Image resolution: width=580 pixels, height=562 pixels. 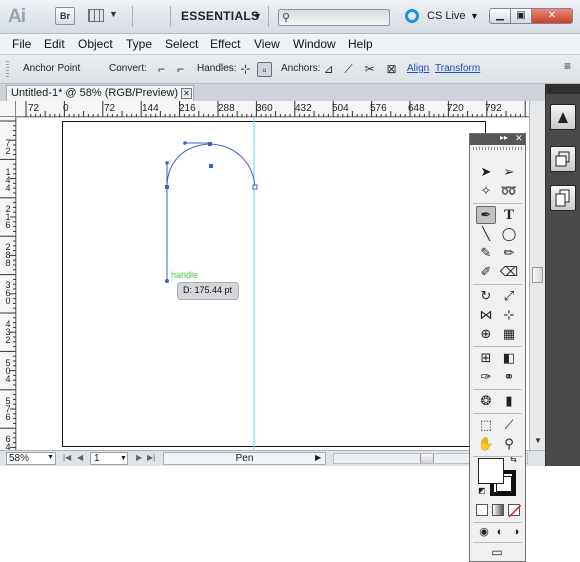 What do you see at coordinates (500, 16) in the screenshot?
I see `minimize-button: ▁` at bounding box center [500, 16].